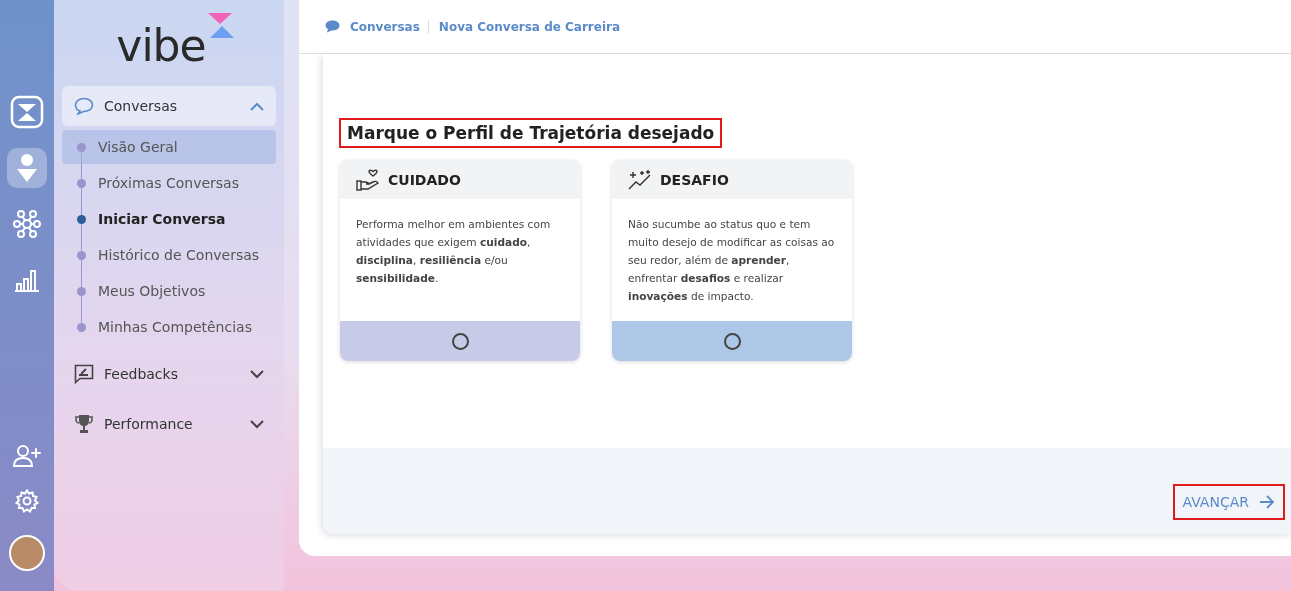 This screenshot has height=591, width=1291. Describe the element at coordinates (84, 424) in the screenshot. I see `trophy-icon` at that location.